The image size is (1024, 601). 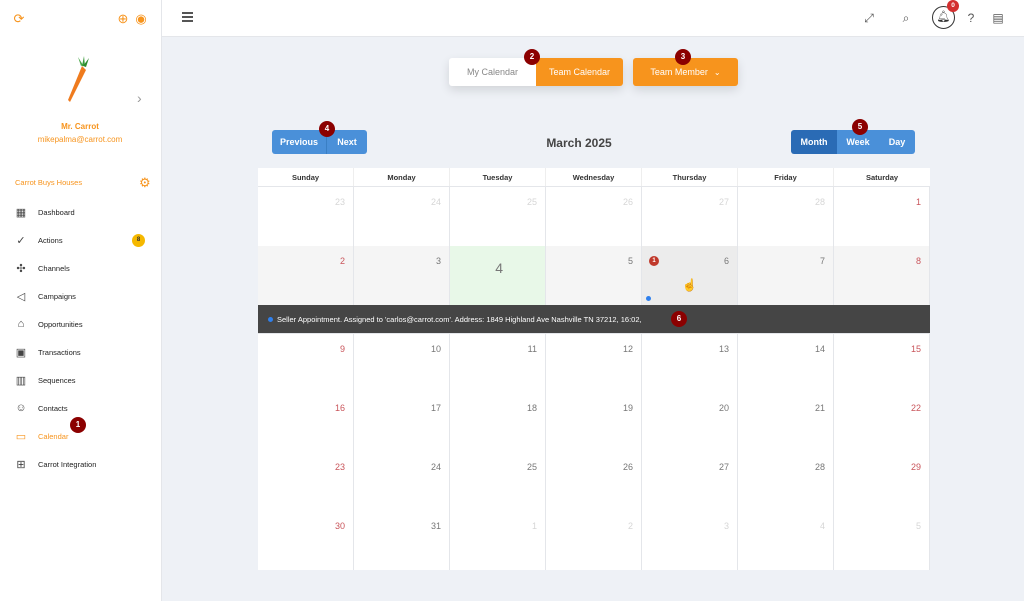 What do you see at coordinates (306, 363) in the screenshot?
I see `day-cell: 9` at bounding box center [306, 363].